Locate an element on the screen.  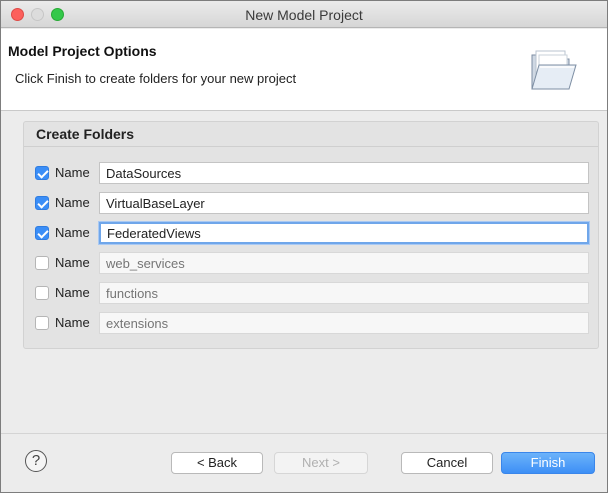
page-title: Model Project Options is located at coordinates (82, 51).